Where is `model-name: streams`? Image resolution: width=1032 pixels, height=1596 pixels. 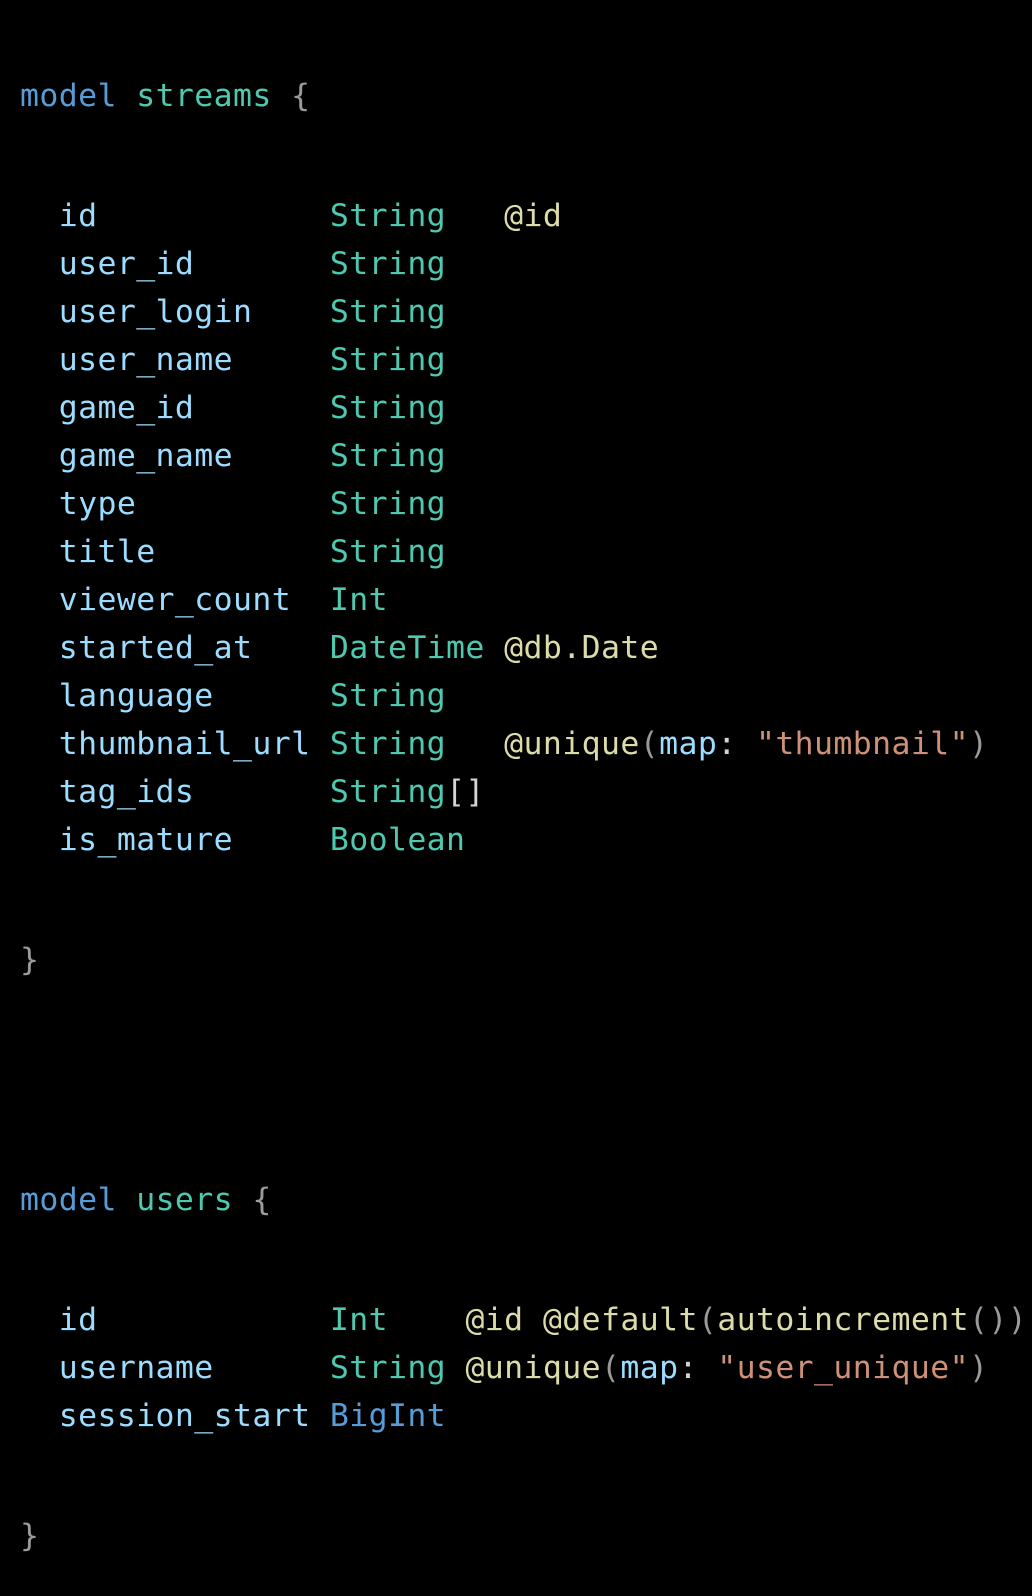 model-name: streams is located at coordinates (204, 96).